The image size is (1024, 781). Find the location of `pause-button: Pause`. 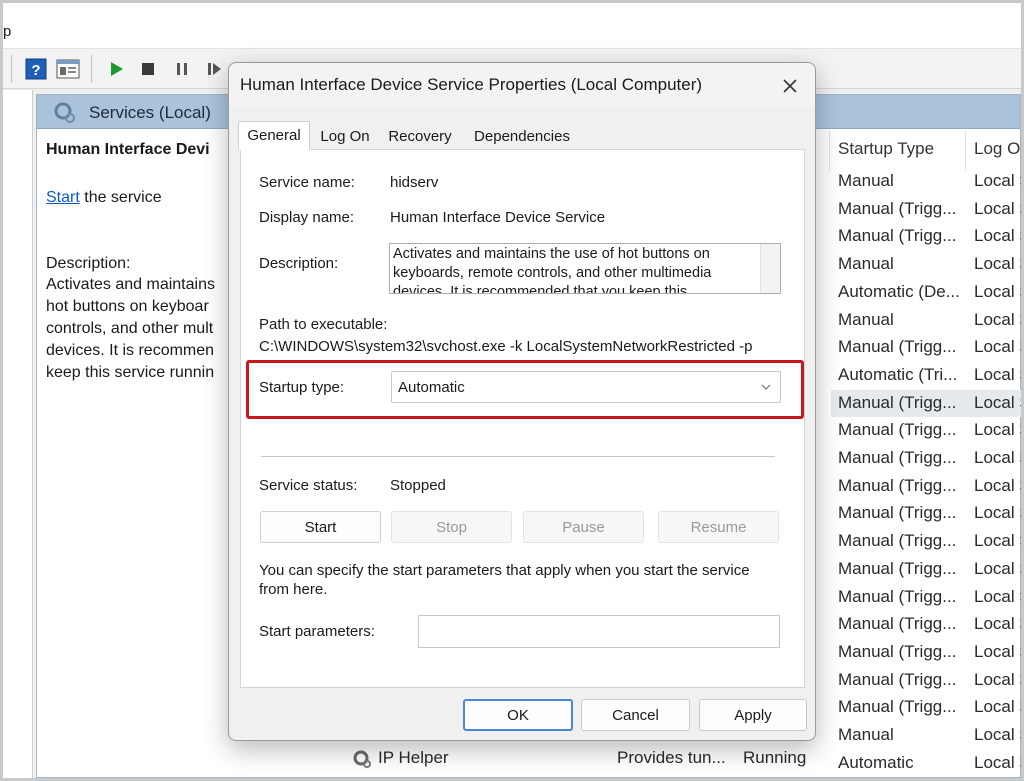

pause-button: Pause is located at coordinates (583, 527).